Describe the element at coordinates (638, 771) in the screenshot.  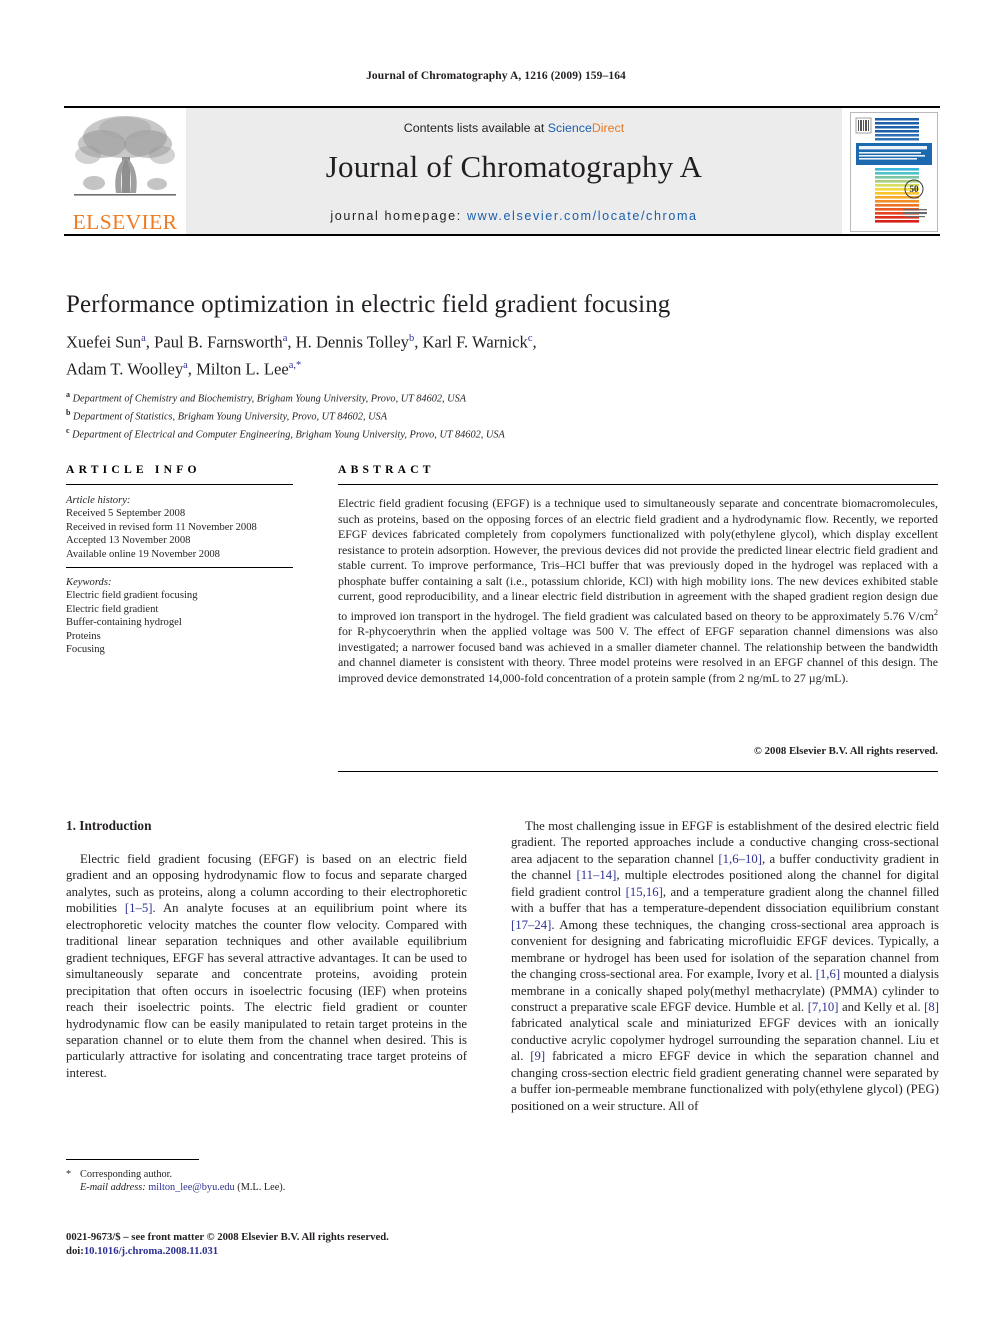
I see `abstract-bottom-rule` at that location.